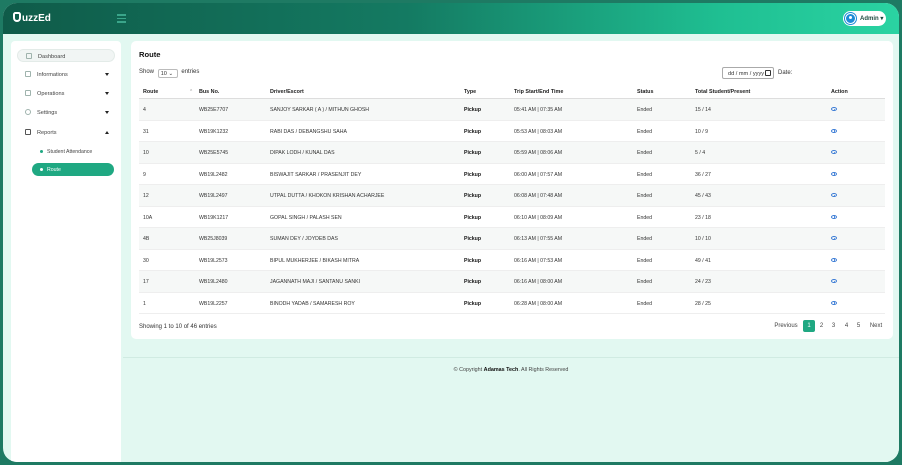 This screenshot has width=902, height=465. Describe the element at coordinates (786, 326) in the screenshot. I see `pagination-previous: Previous` at that location.